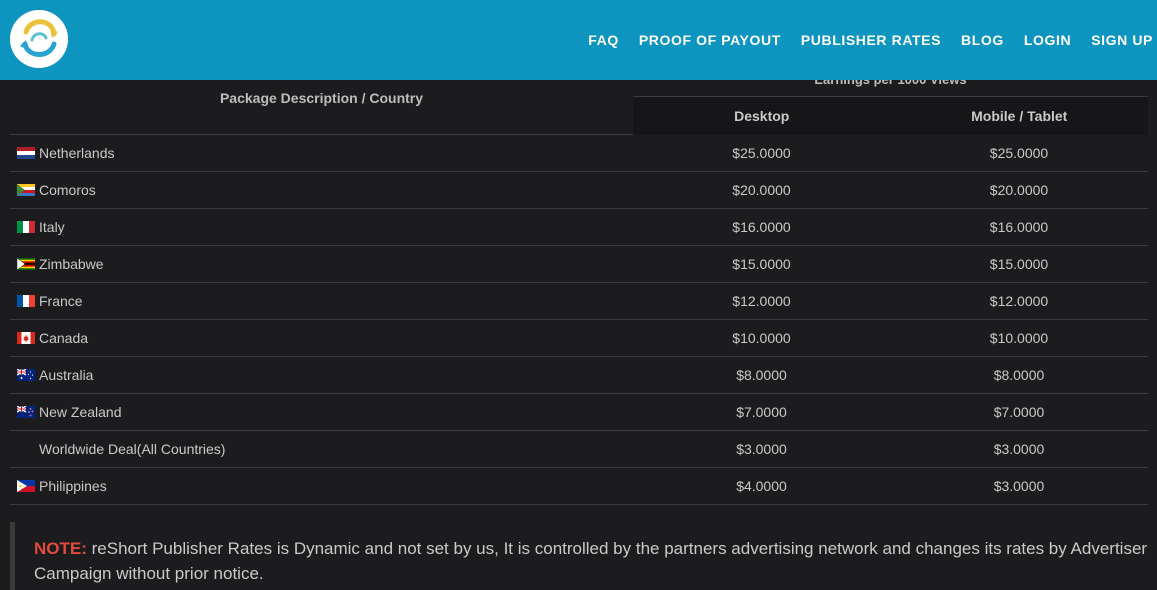  I want to click on country-cell: New Zealand, so click(321, 412).